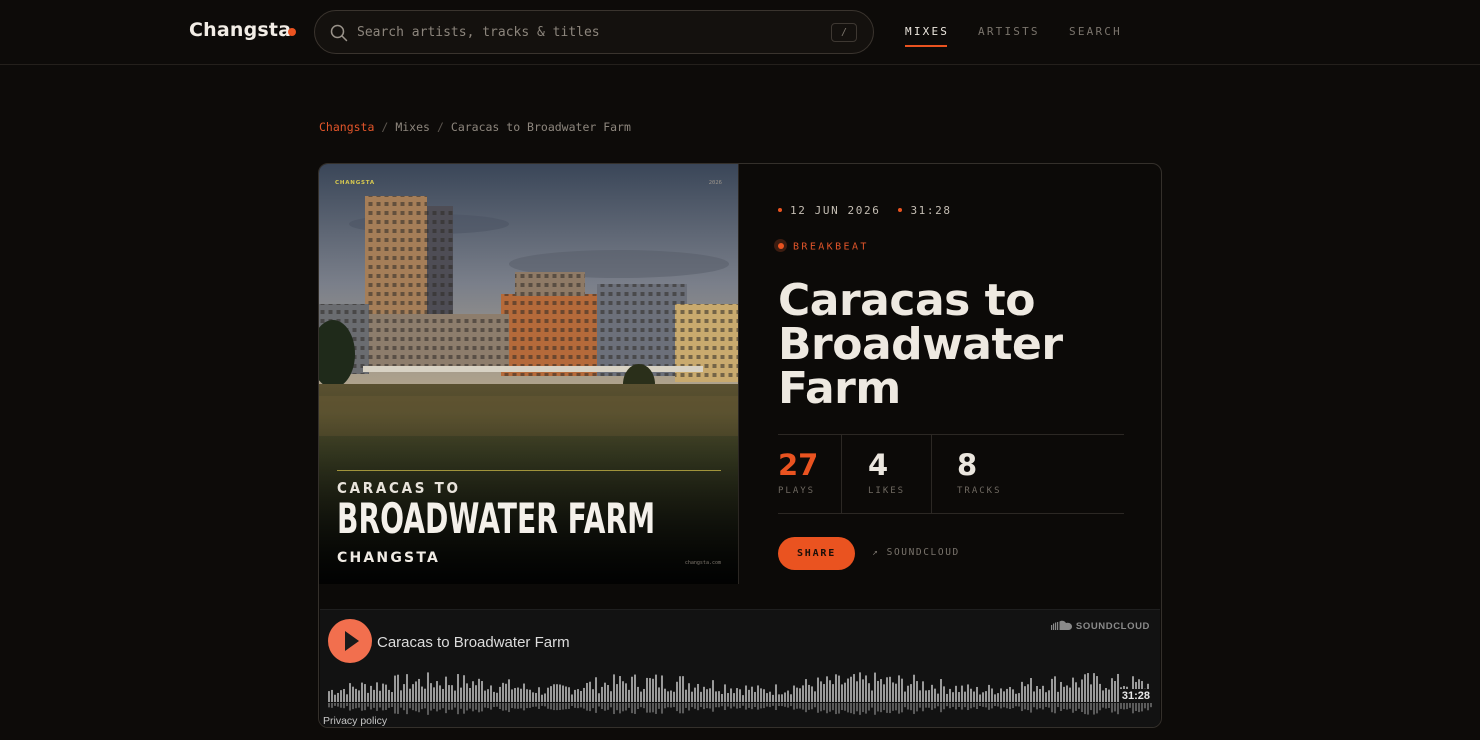 Image resolution: width=1480 pixels, height=740 pixels. What do you see at coordinates (473, 642) in the screenshot?
I see `player-track-title: Caracas to Broadwater Farm` at bounding box center [473, 642].